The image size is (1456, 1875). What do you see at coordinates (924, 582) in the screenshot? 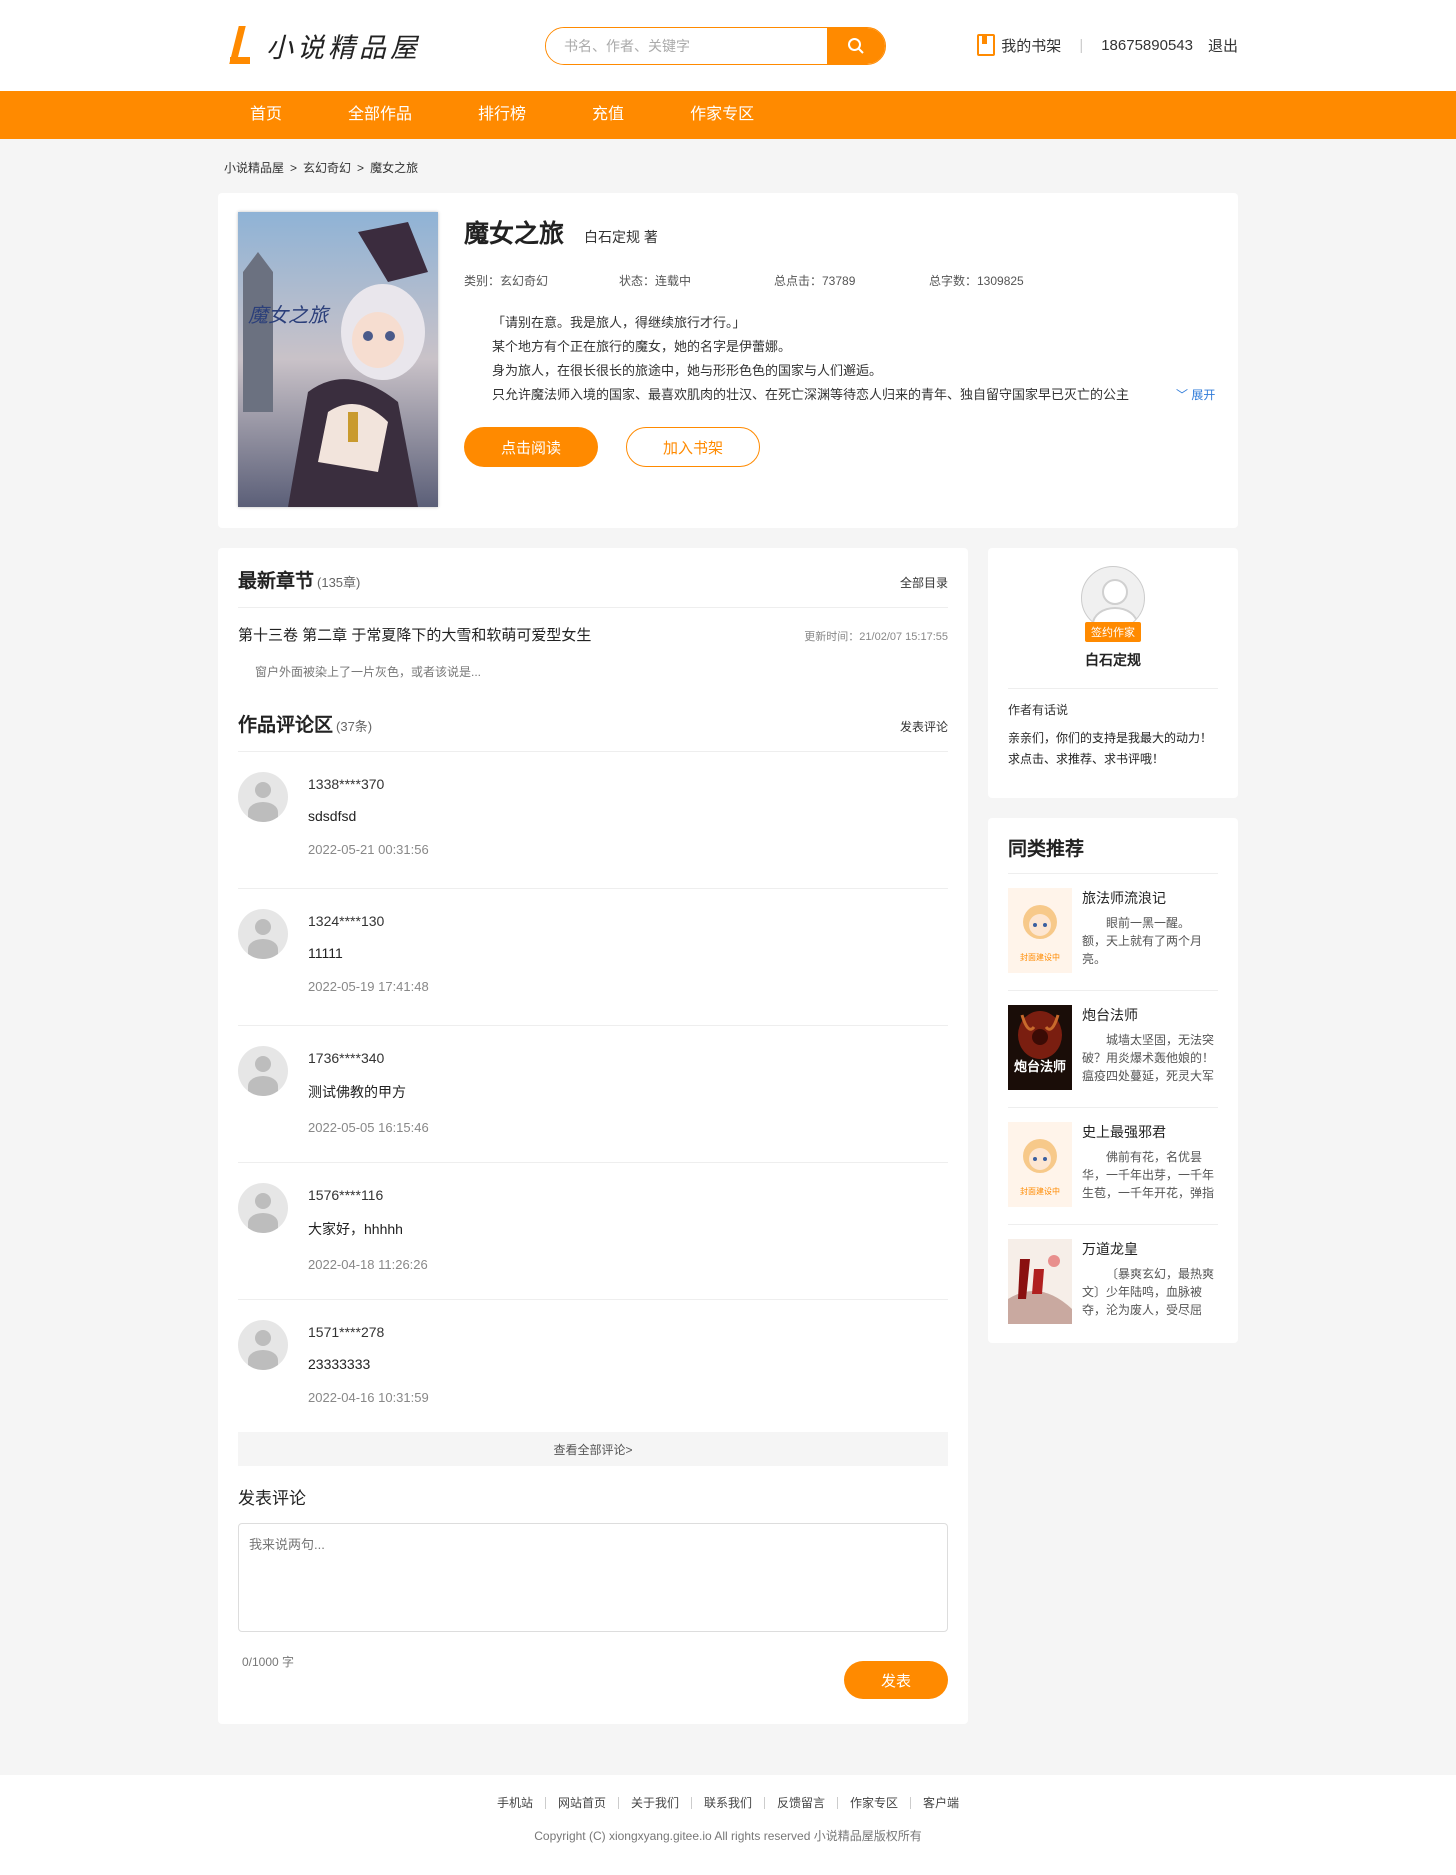
I see `full-catalog-link: 全部目录` at bounding box center [924, 582].